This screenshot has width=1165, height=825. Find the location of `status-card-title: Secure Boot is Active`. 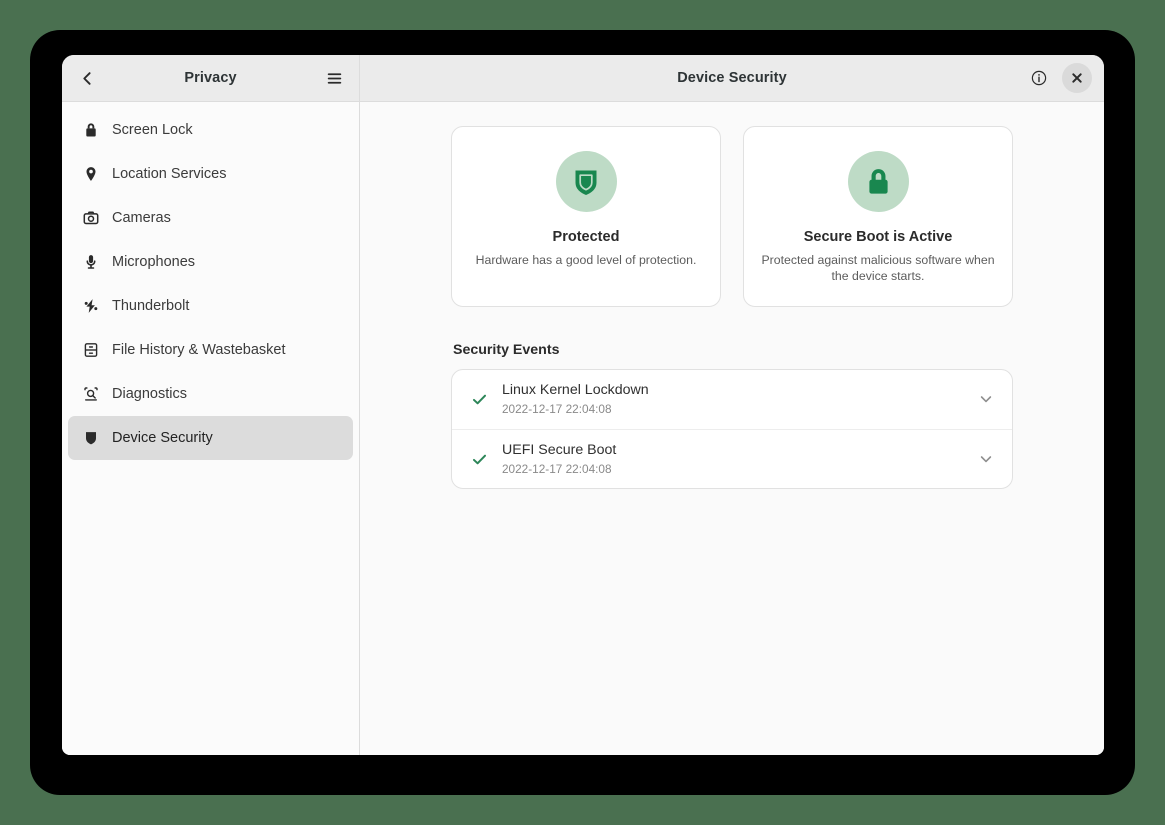

status-card-title: Secure Boot is Active is located at coordinates (878, 237).